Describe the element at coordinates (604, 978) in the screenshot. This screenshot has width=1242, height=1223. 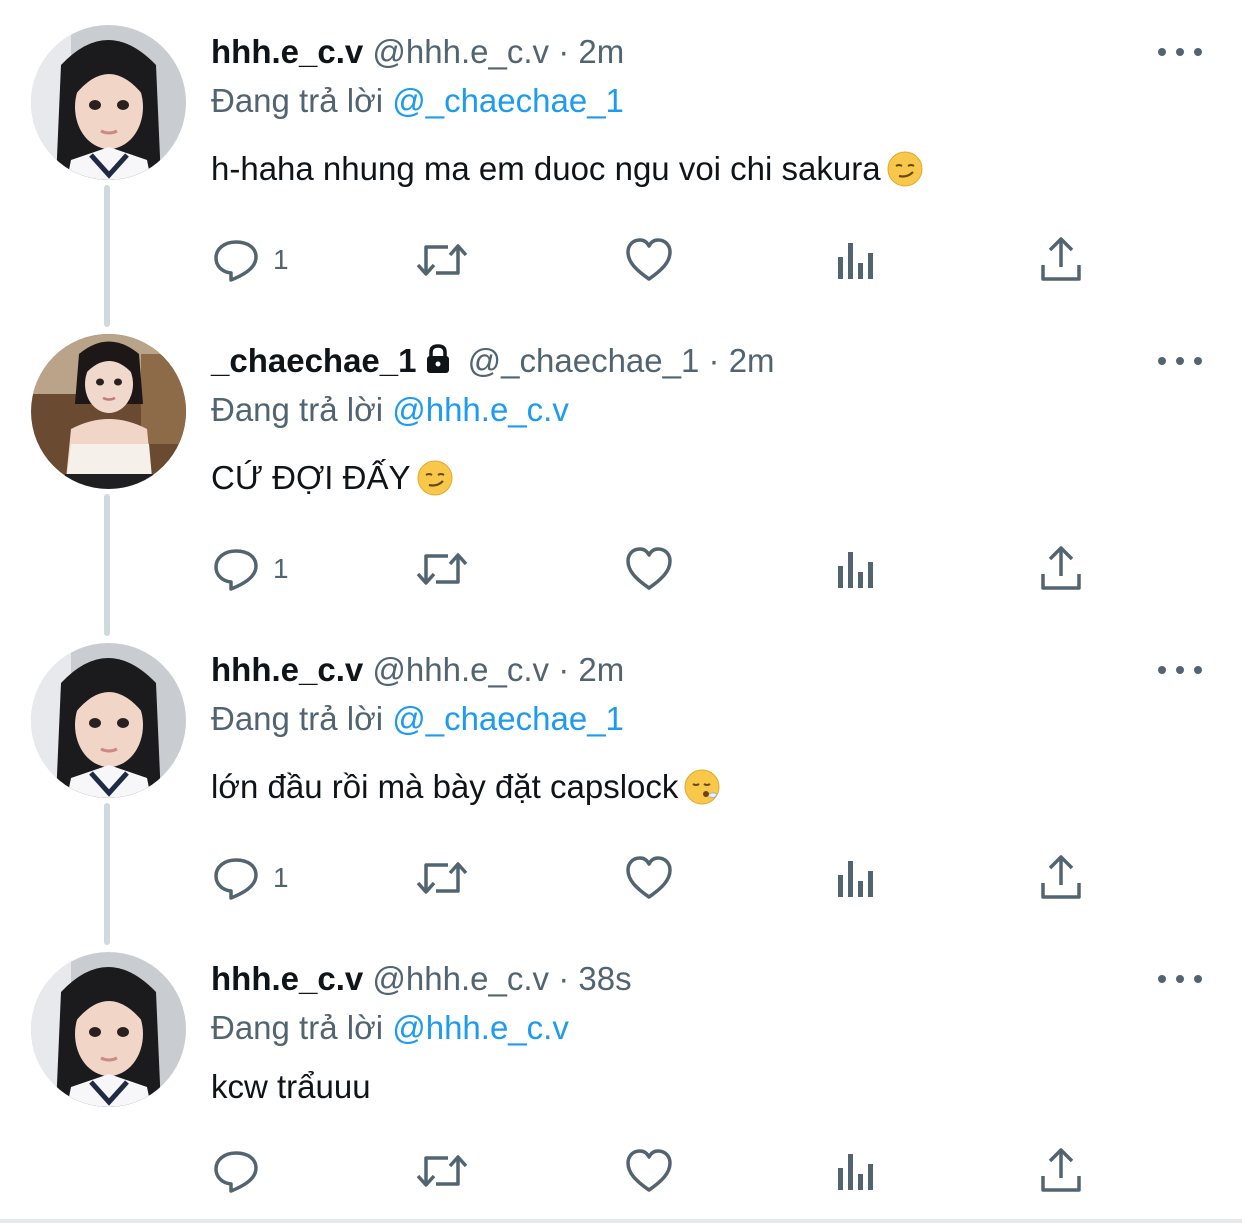
I see `timestamp: 38s` at that location.